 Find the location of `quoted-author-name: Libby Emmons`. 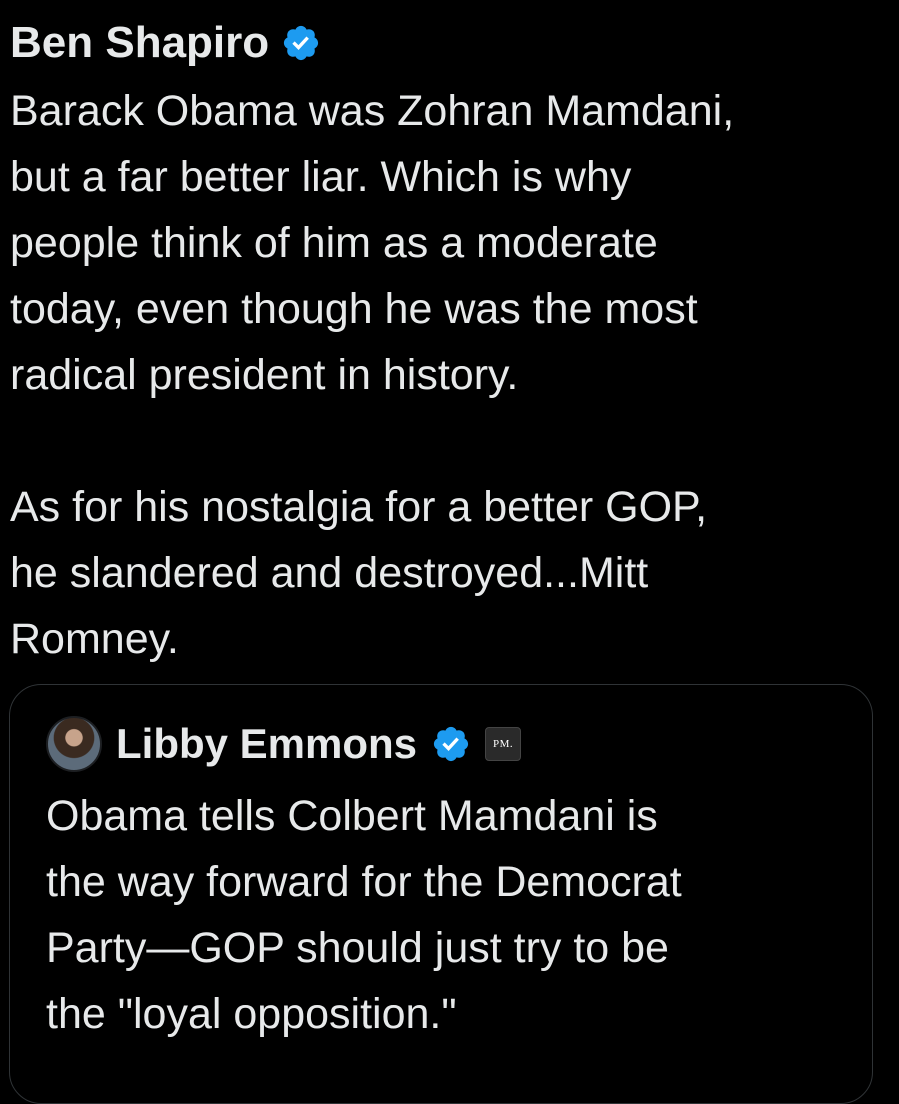

quoted-author-name: Libby Emmons is located at coordinates (266, 744).